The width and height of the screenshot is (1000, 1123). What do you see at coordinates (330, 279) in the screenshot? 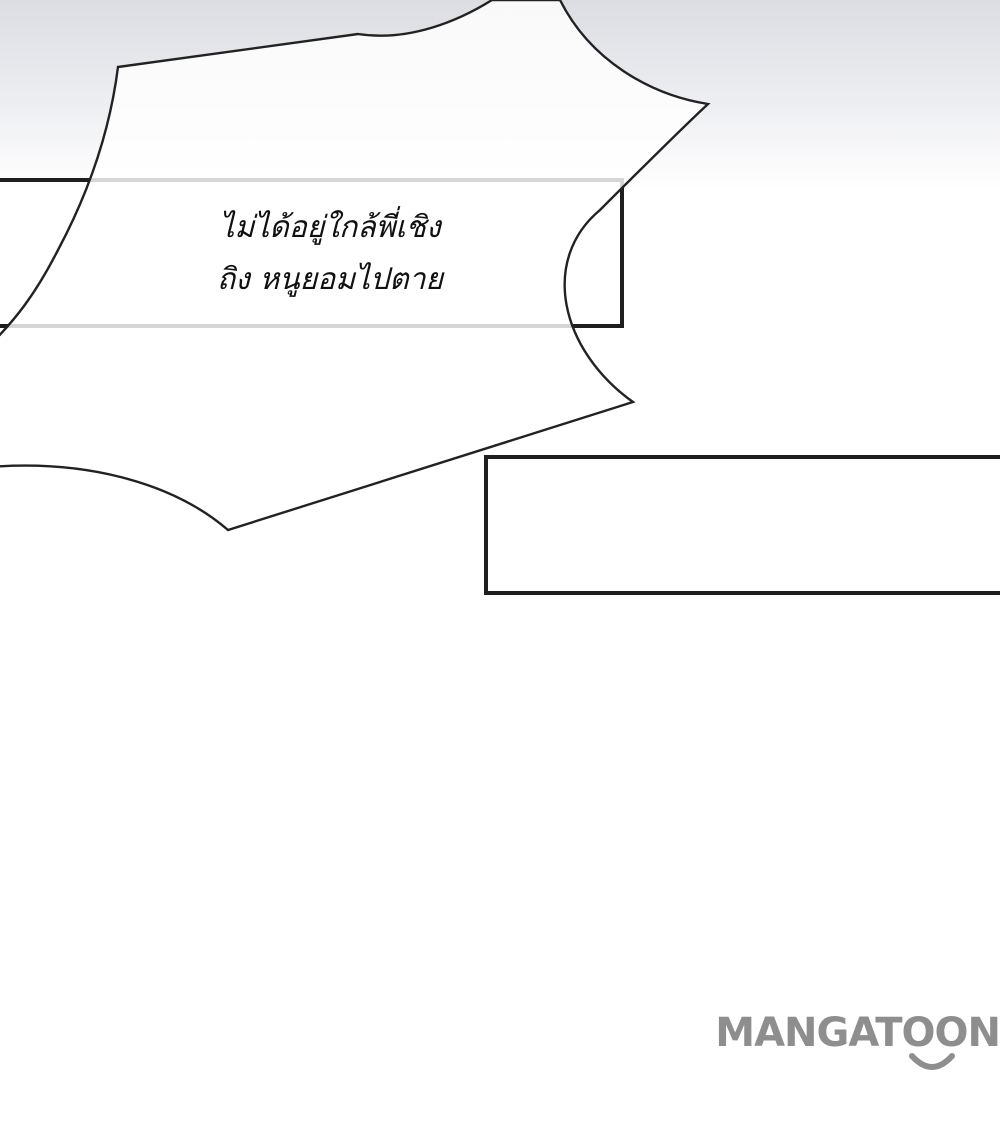
I see `speech-line-2: ถิง หนูยอมไปตาย` at bounding box center [330, 279].